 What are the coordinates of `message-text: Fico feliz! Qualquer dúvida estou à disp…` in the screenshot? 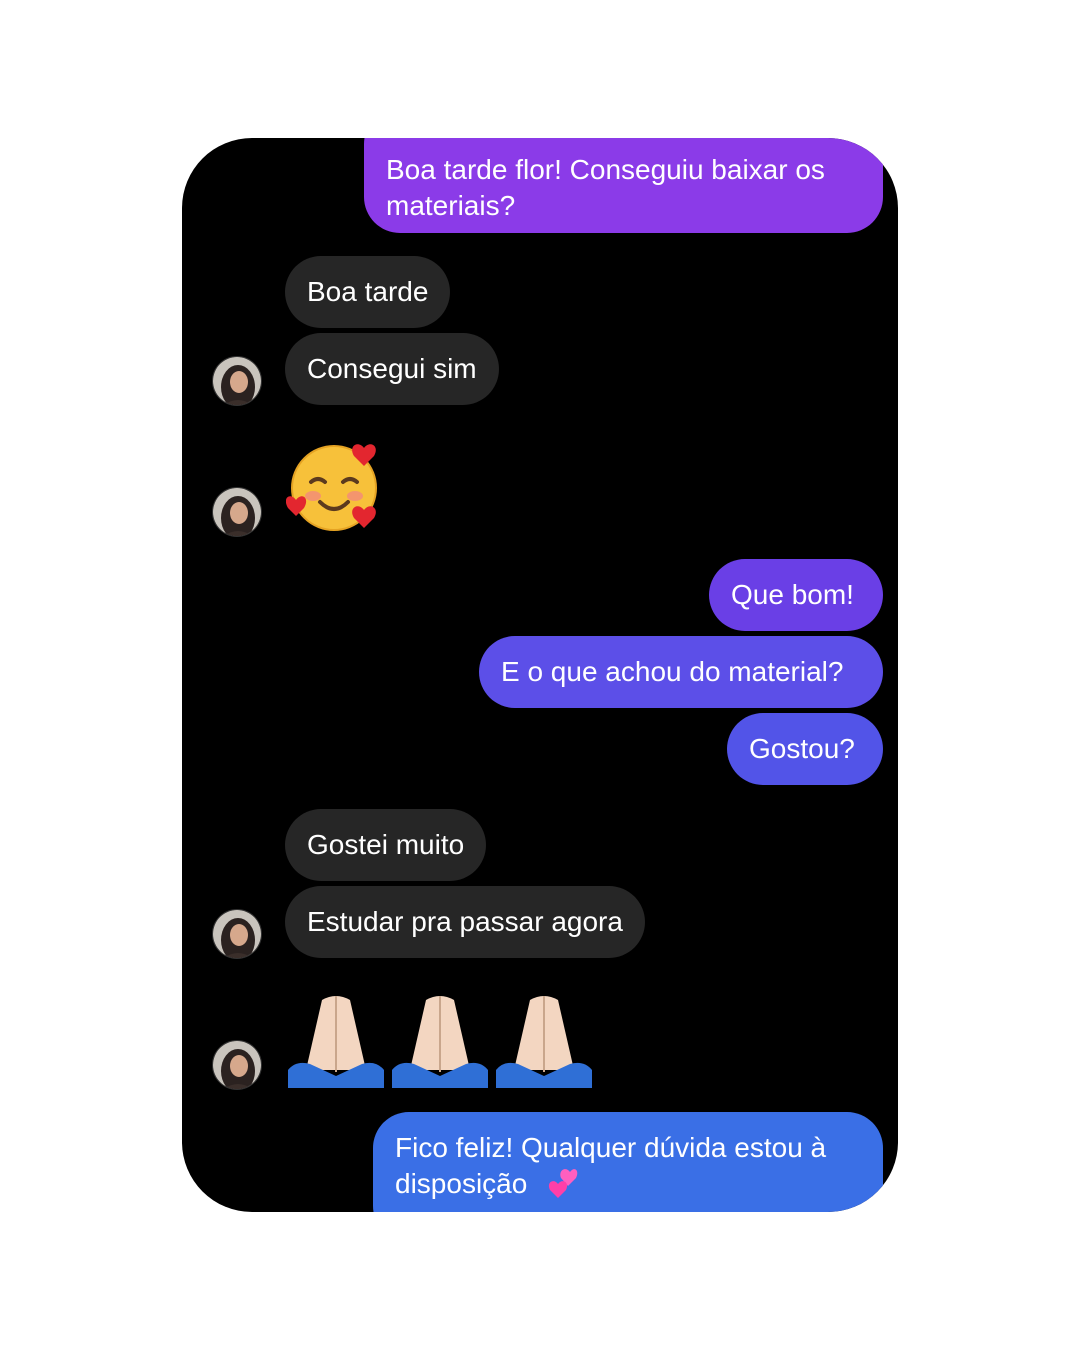 It's located at (611, 1165).